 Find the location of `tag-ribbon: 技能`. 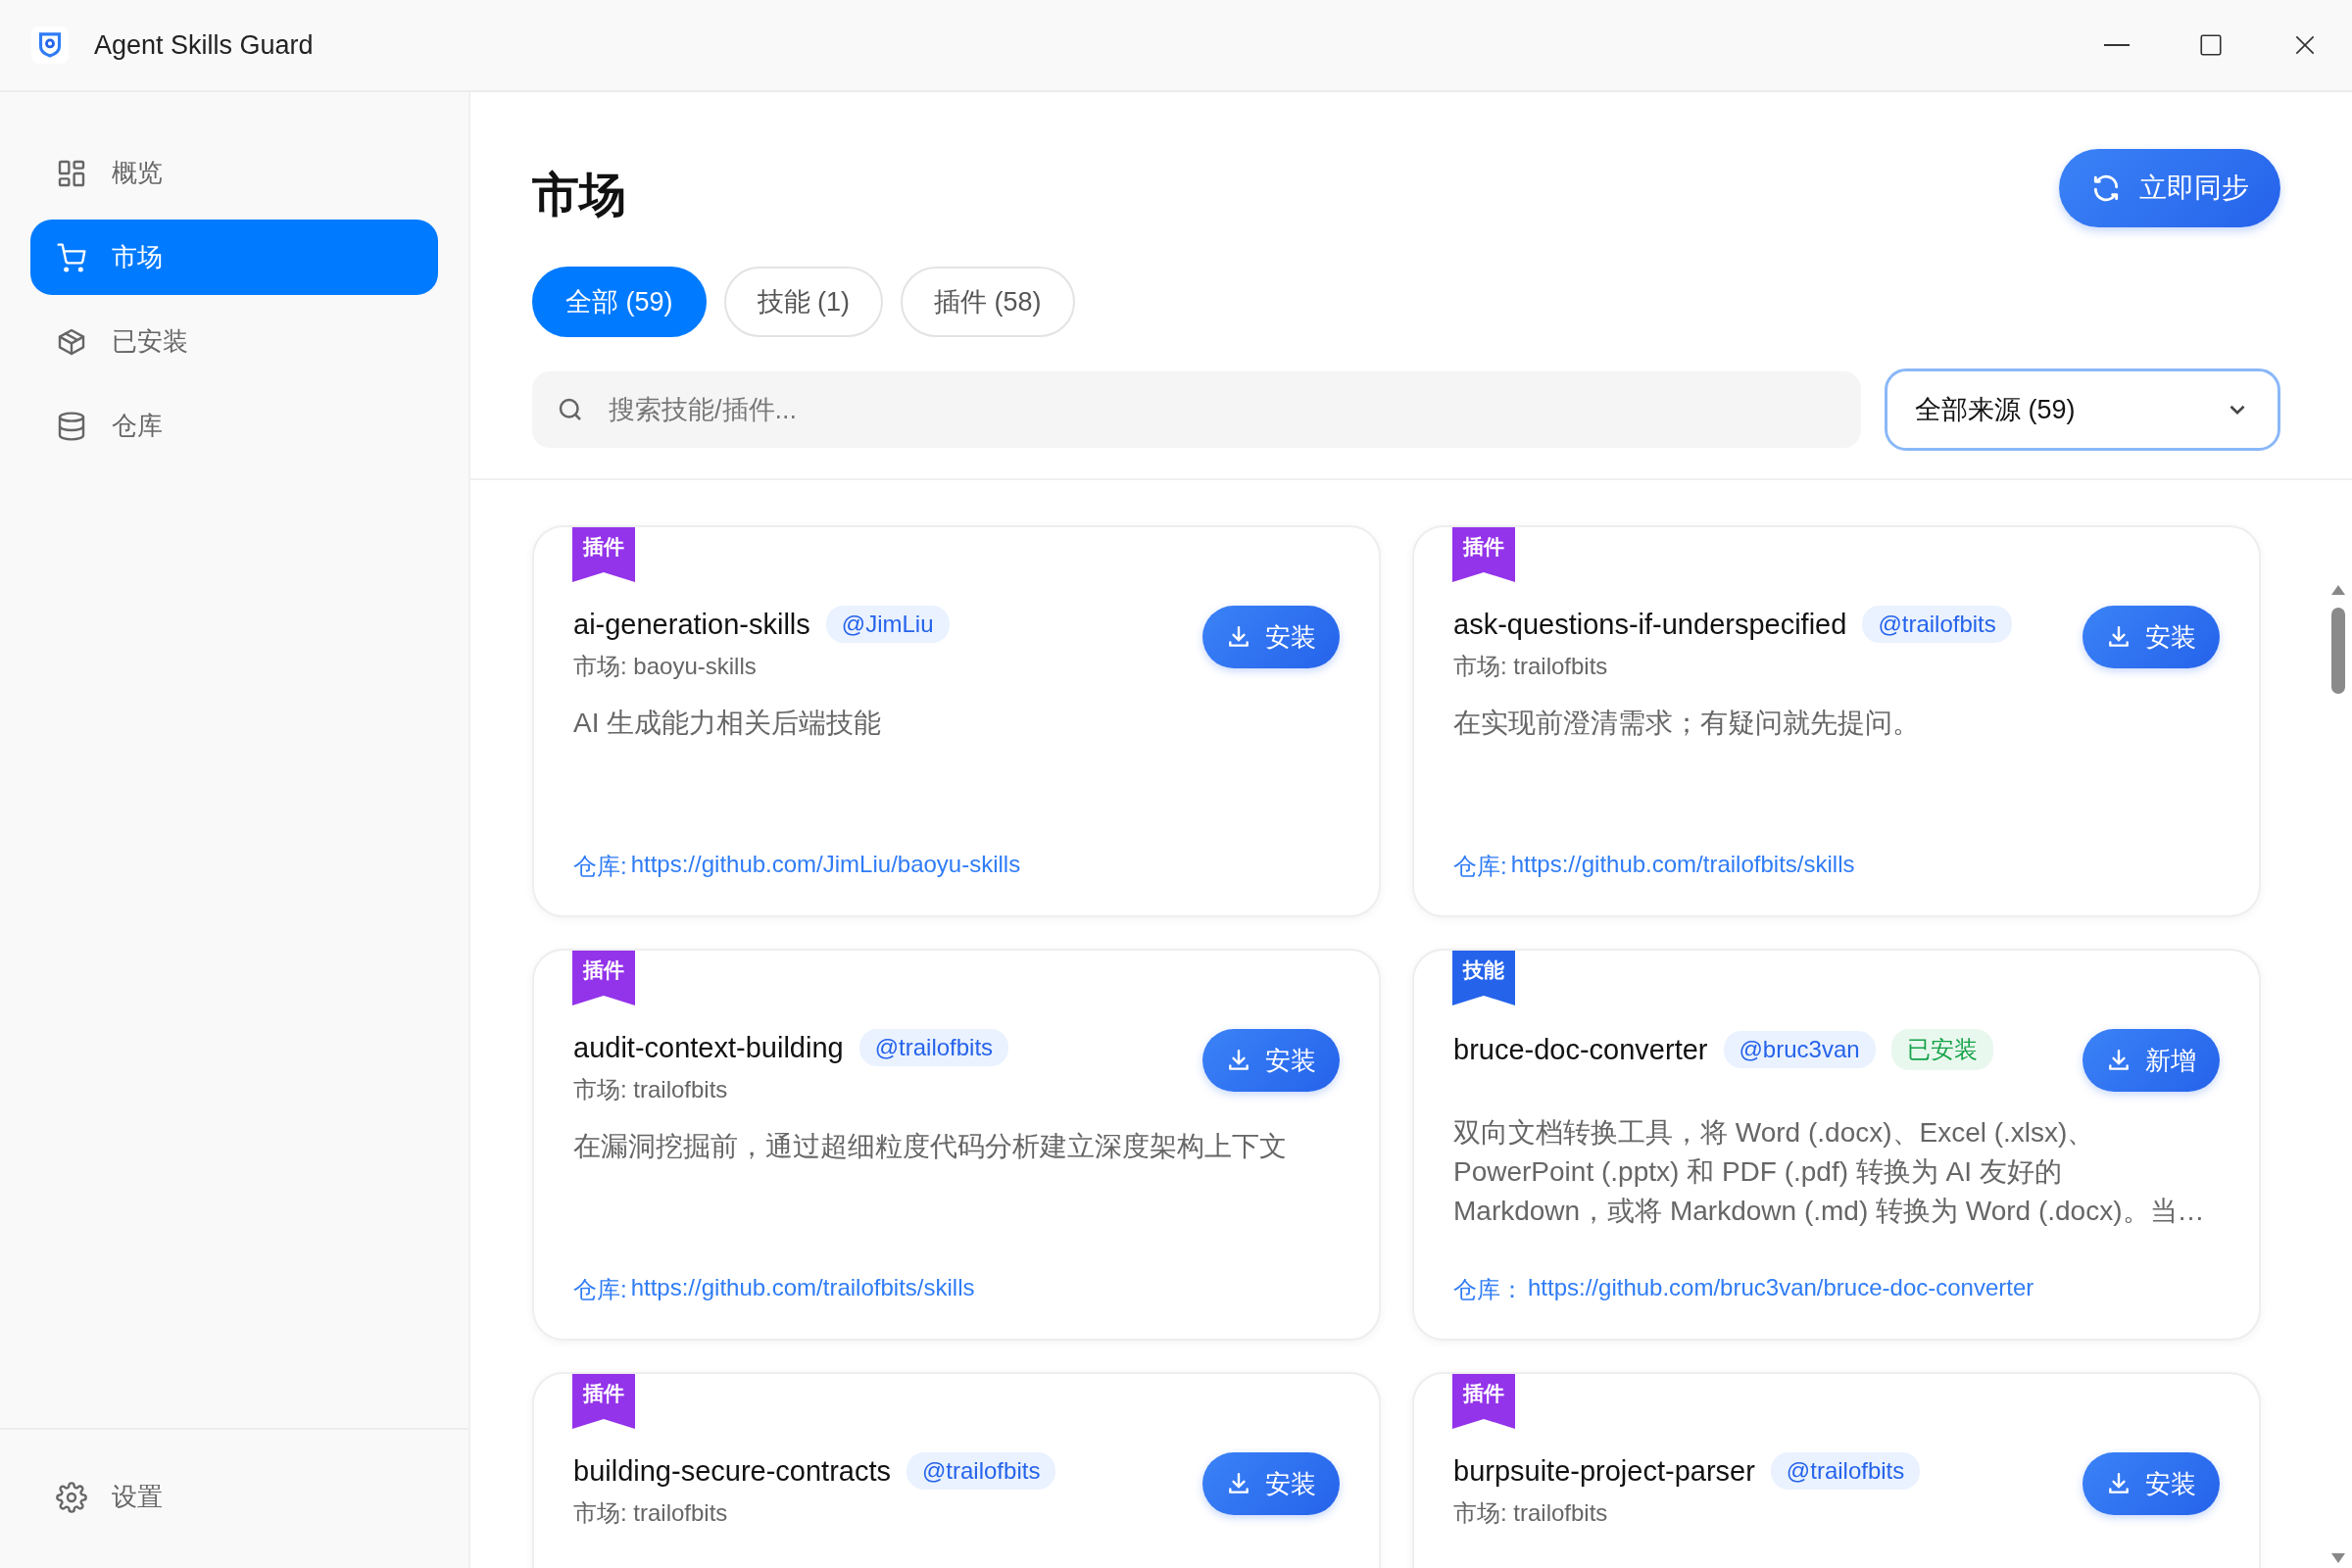

tag-ribbon: 技能 is located at coordinates (1483, 978).